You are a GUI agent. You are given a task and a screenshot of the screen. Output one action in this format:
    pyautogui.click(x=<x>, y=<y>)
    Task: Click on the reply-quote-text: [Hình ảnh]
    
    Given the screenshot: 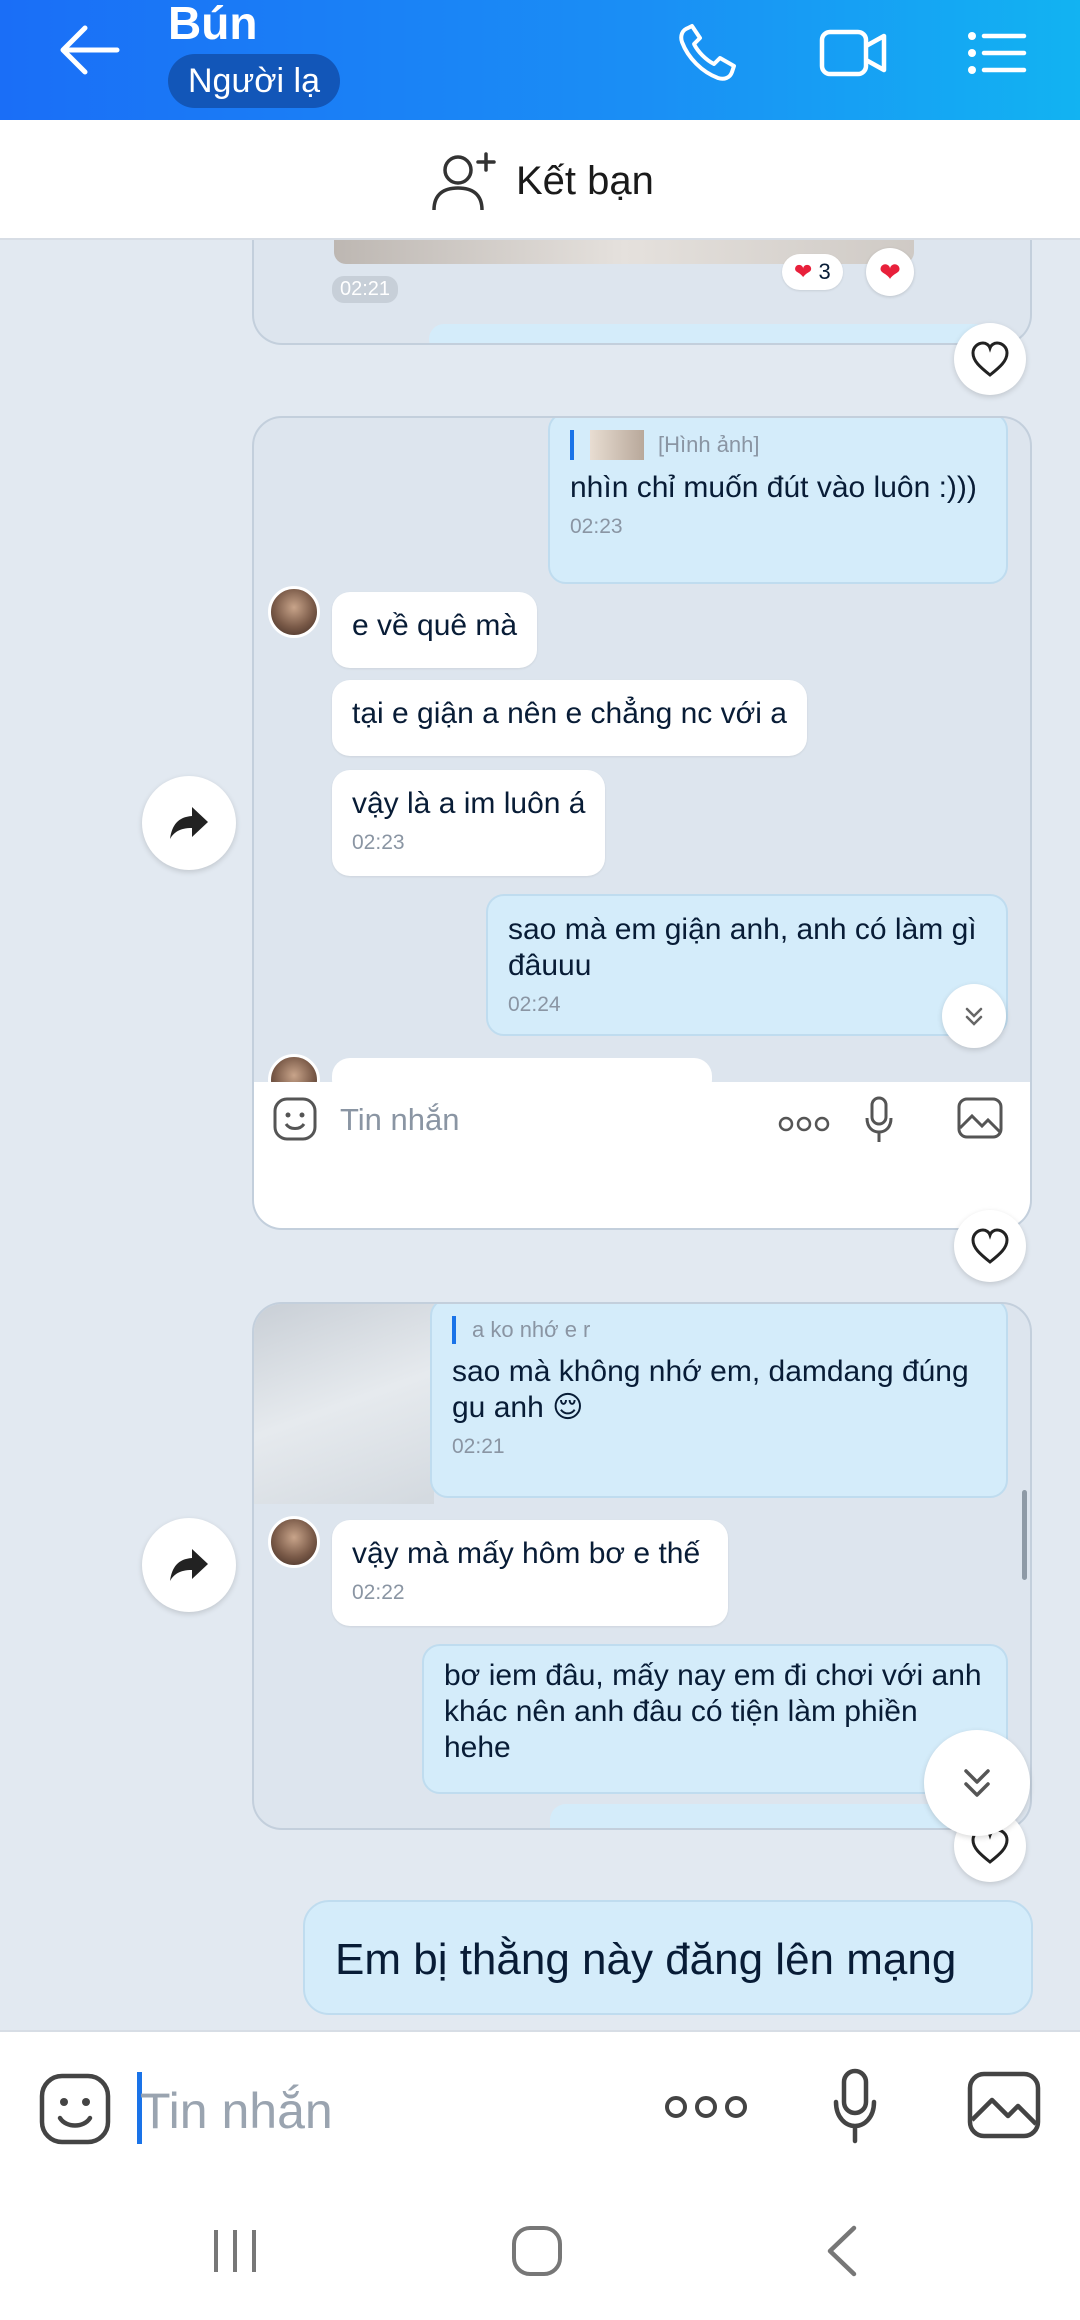 What is the action you would take?
    pyautogui.click(x=709, y=444)
    